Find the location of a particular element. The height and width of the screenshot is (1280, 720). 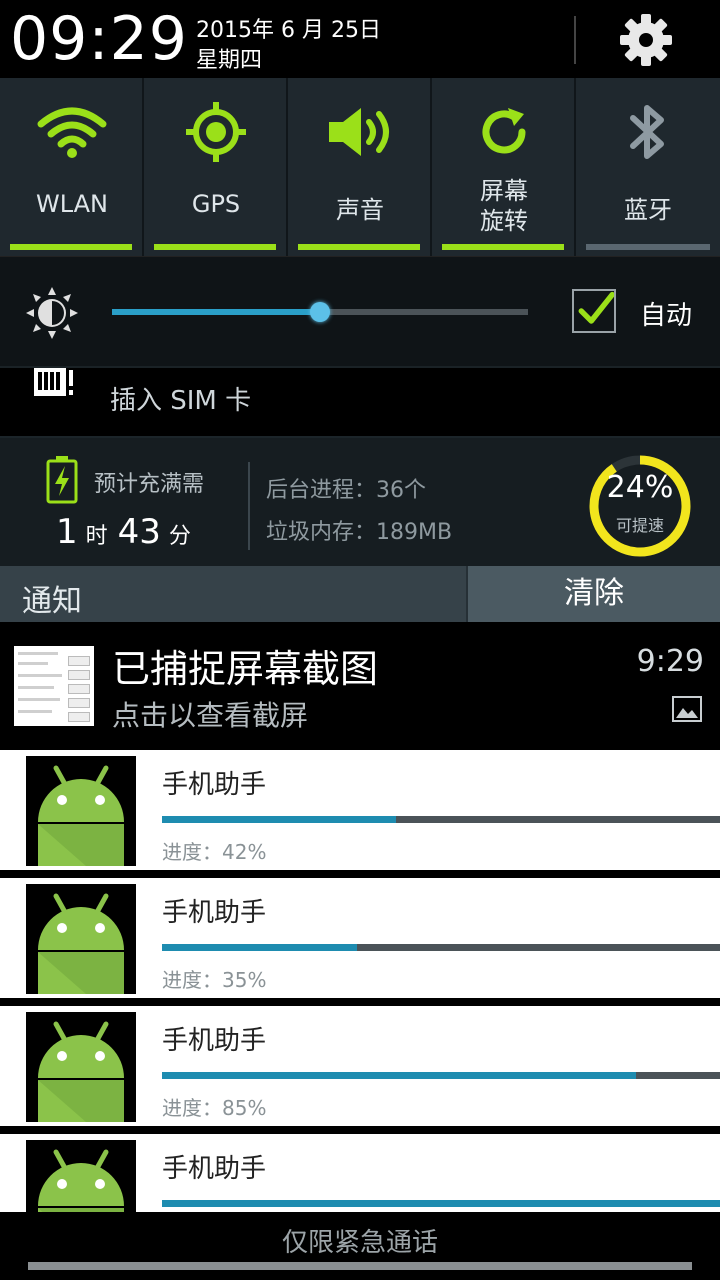

battery-charging-icon is located at coordinates (62, 480).